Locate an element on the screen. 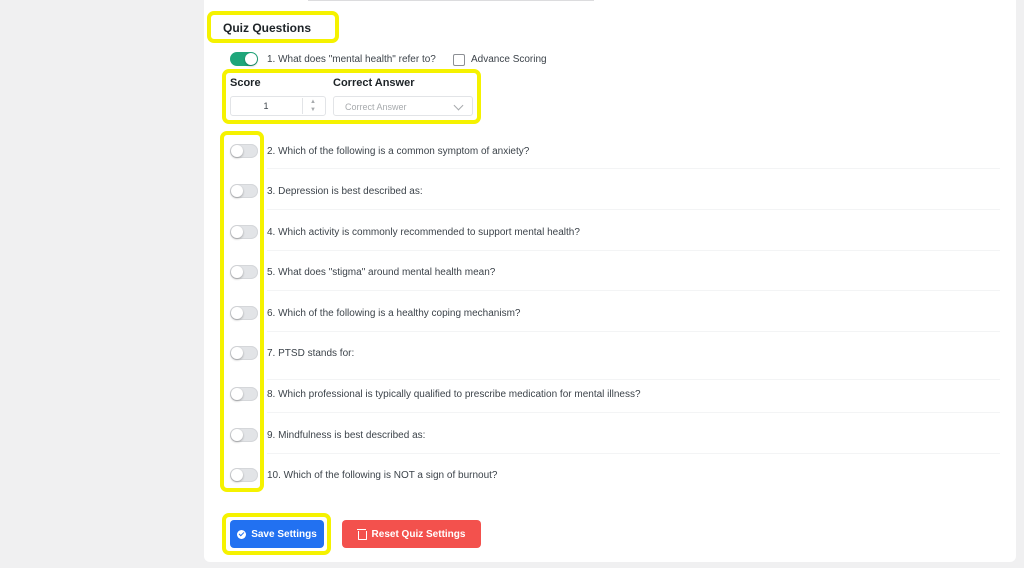  score-input: 1 ▲ ▼ is located at coordinates (278, 106).